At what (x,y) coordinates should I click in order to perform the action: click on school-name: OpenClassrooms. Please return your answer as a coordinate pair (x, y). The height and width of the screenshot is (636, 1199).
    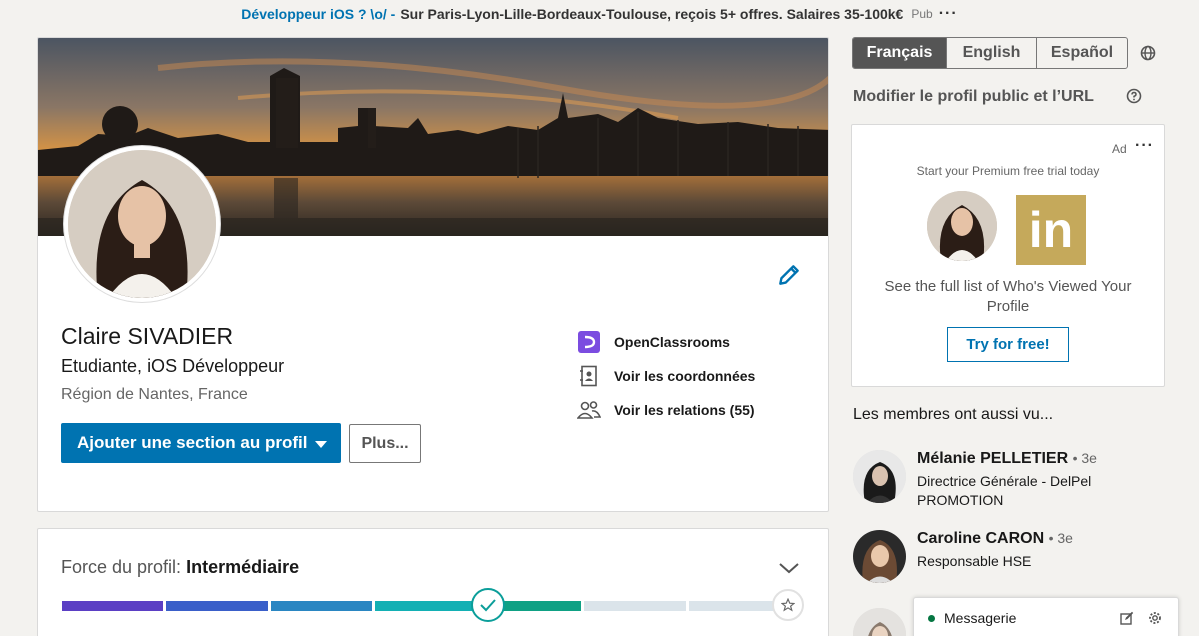
    Looking at the image, I should click on (672, 342).